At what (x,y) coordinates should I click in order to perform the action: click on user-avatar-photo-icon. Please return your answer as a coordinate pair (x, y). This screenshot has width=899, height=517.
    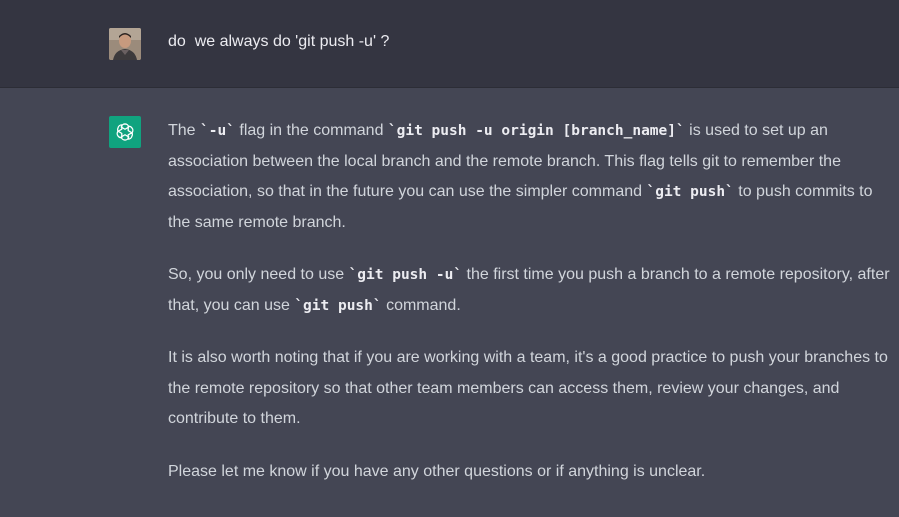
    Looking at the image, I should click on (125, 44).